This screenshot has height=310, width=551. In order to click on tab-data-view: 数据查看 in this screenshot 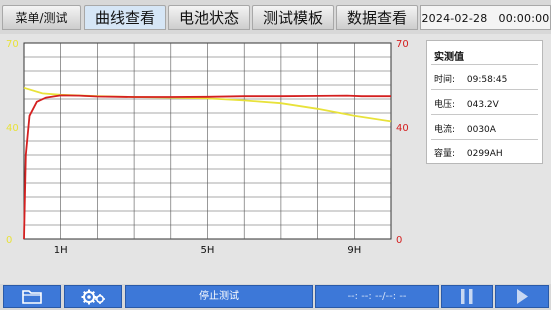, I will do `click(377, 17)`.